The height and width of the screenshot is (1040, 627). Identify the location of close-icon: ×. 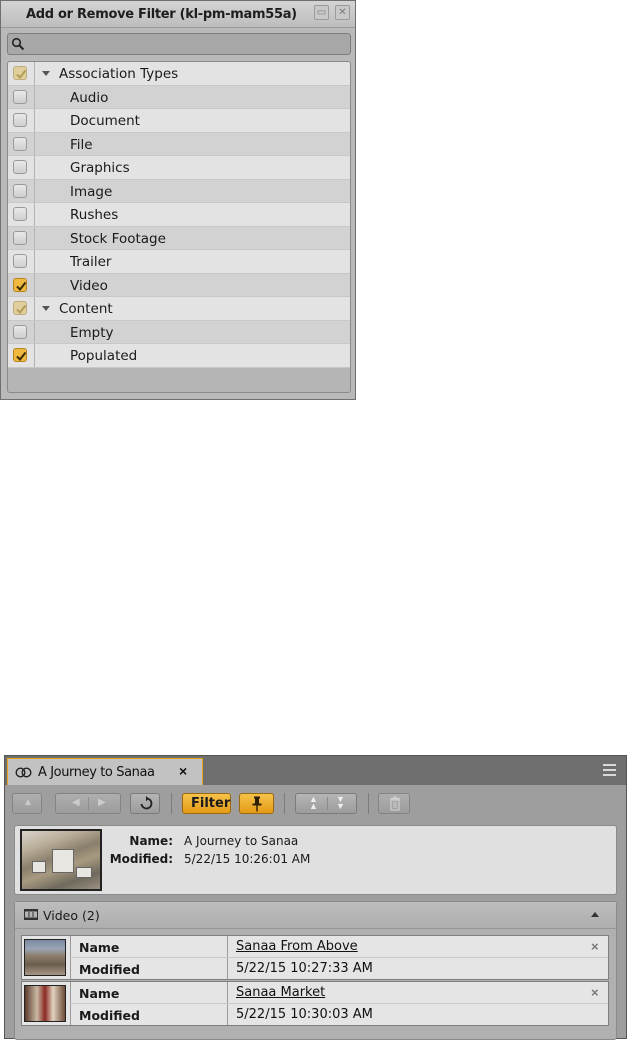
(183, 771).